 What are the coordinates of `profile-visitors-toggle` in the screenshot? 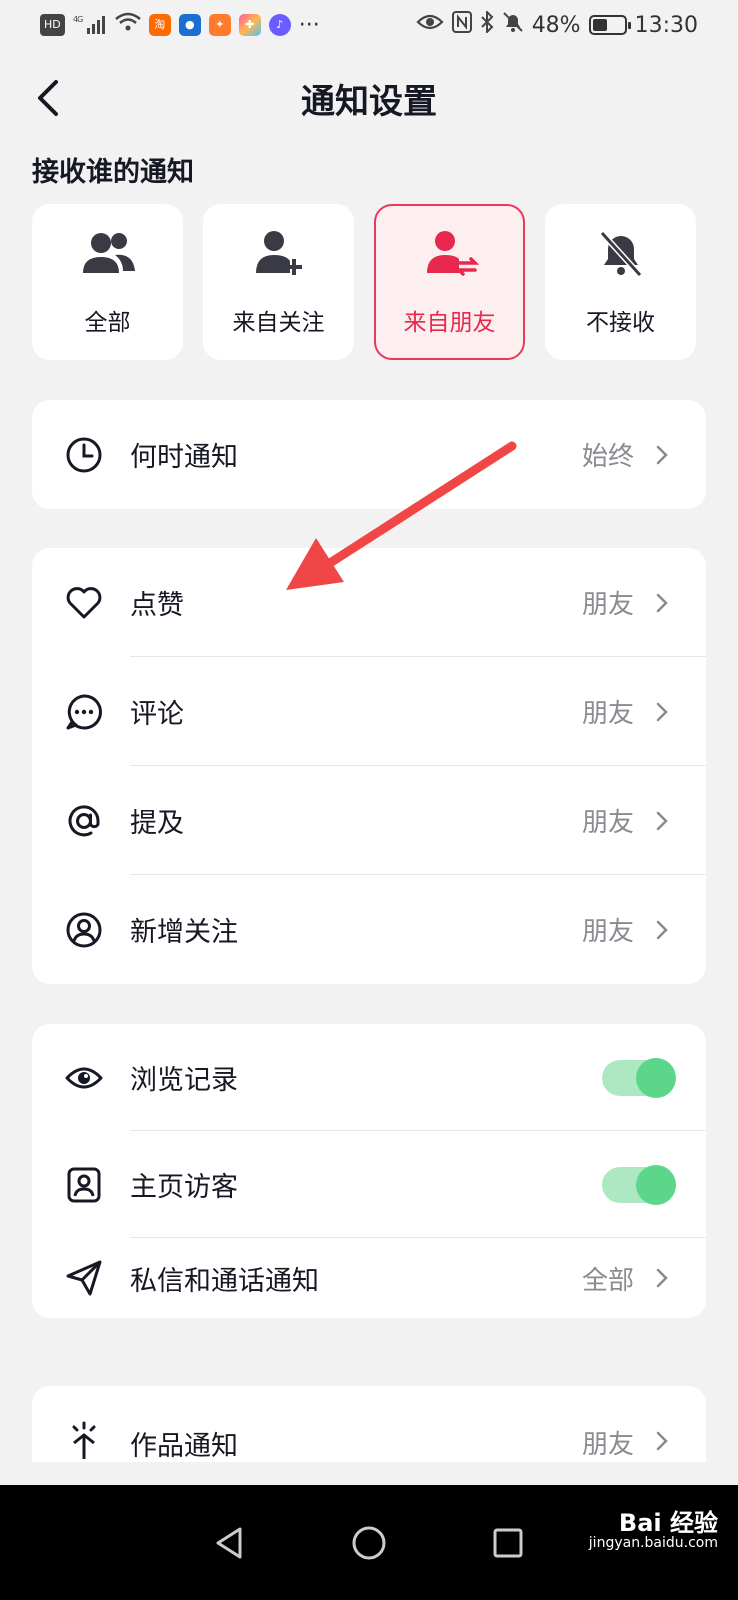 It's located at (639, 1184).